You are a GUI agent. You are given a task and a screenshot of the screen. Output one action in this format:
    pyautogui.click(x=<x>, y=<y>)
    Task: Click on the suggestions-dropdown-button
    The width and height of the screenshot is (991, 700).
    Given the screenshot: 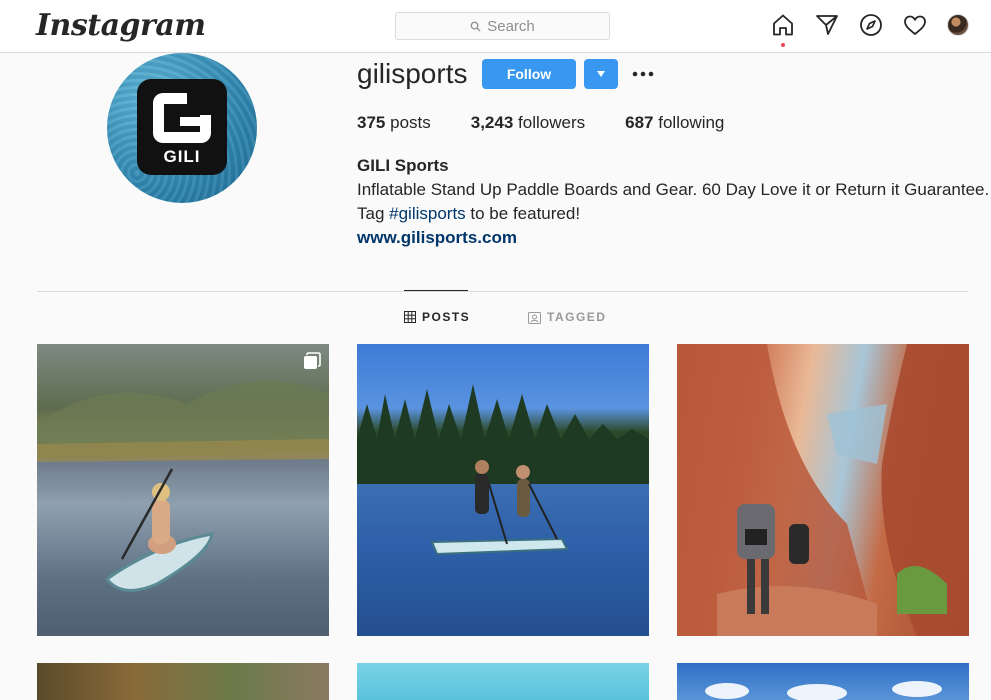 What is the action you would take?
    pyautogui.click(x=601, y=74)
    